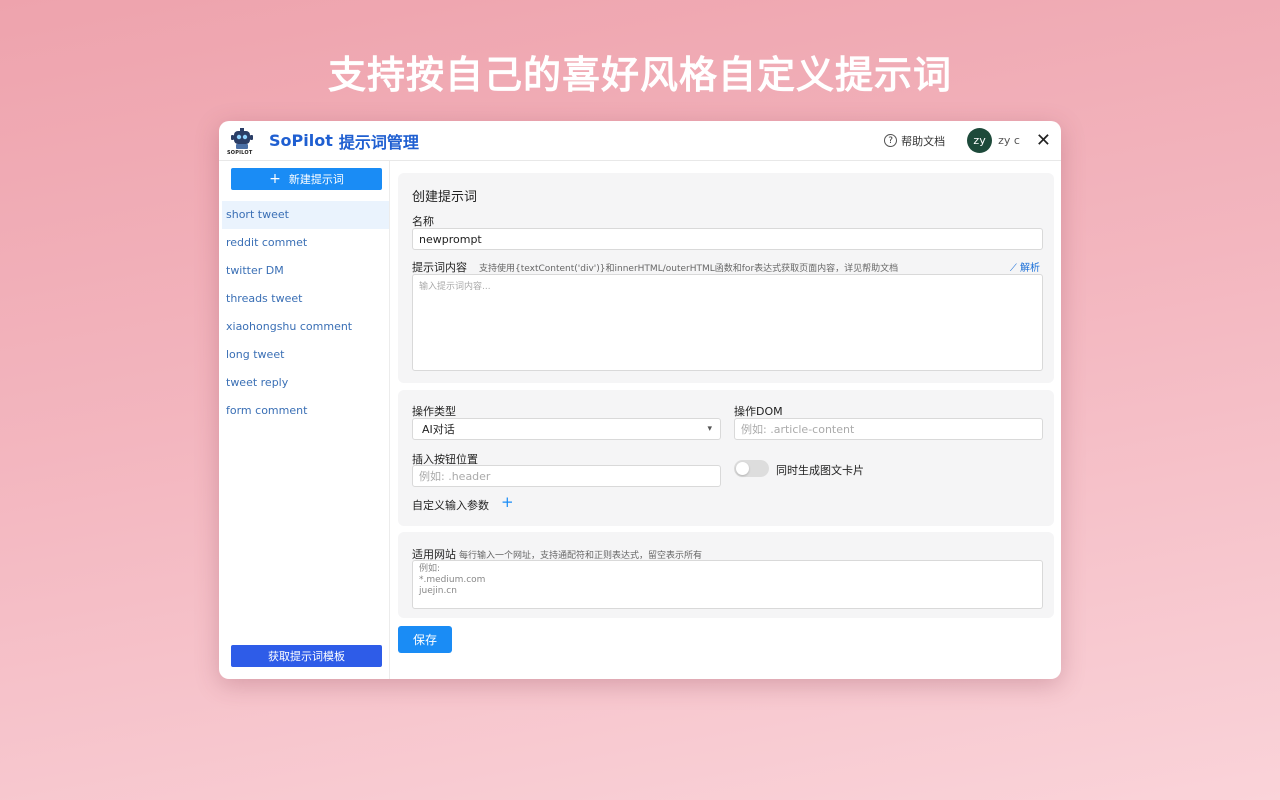  I want to click on page-title: 提示词管理, so click(378, 142).